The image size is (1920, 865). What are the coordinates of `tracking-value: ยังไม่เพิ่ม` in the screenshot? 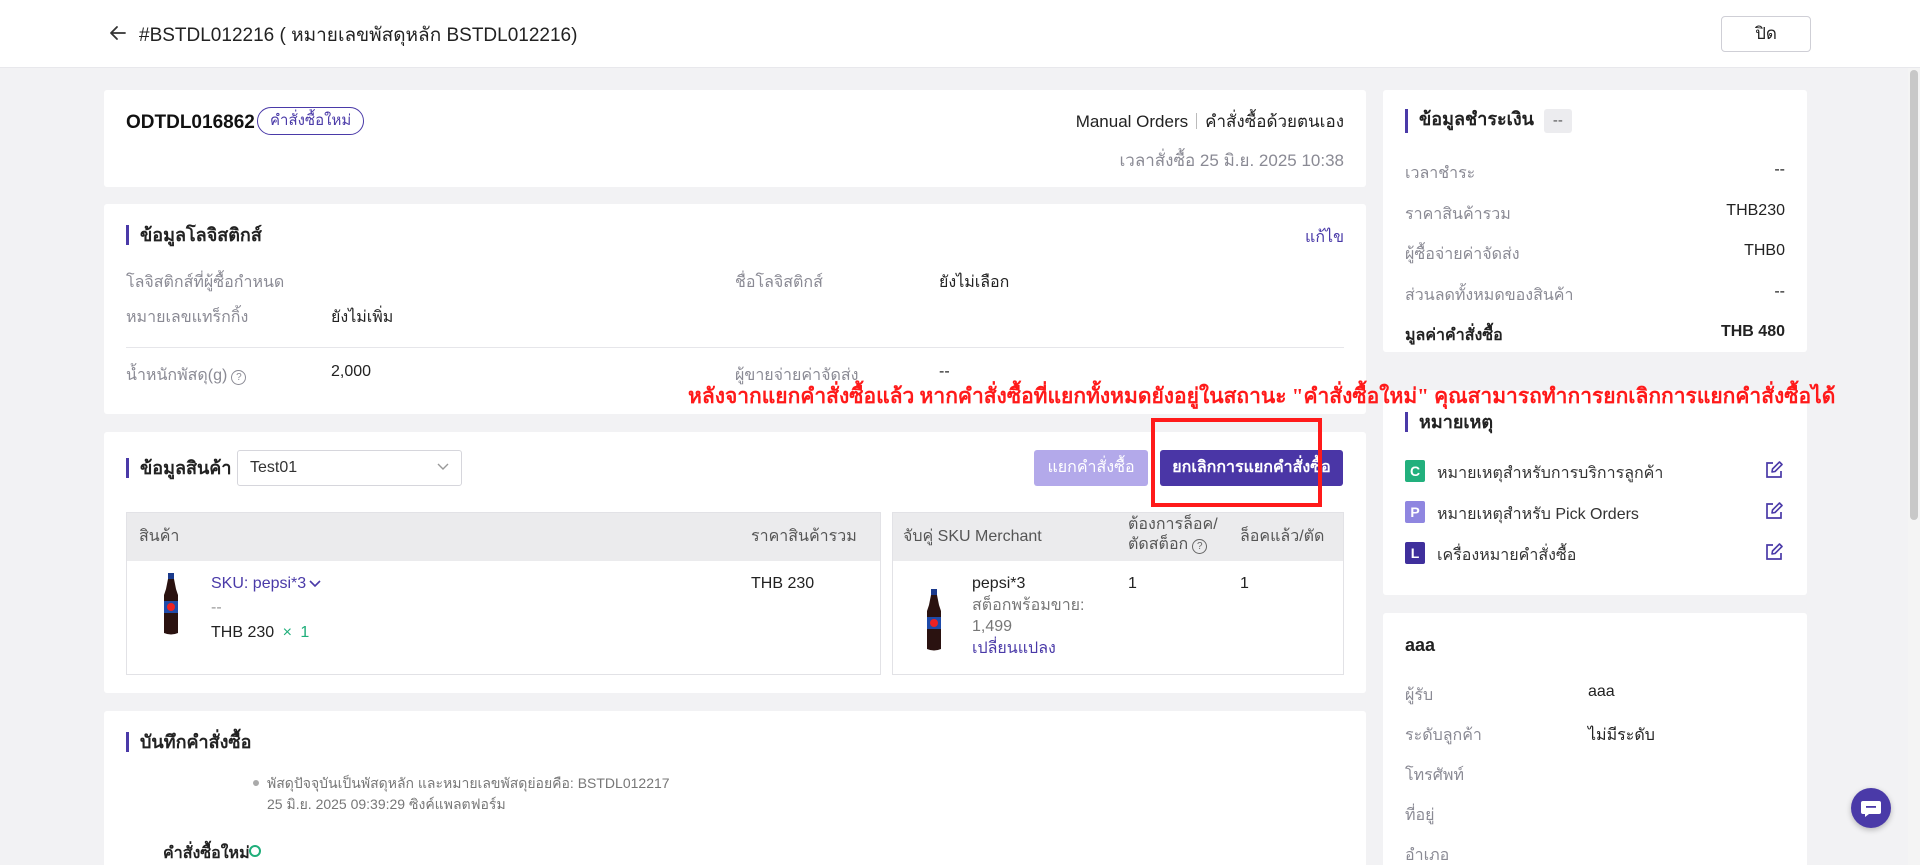 It's located at (362, 317).